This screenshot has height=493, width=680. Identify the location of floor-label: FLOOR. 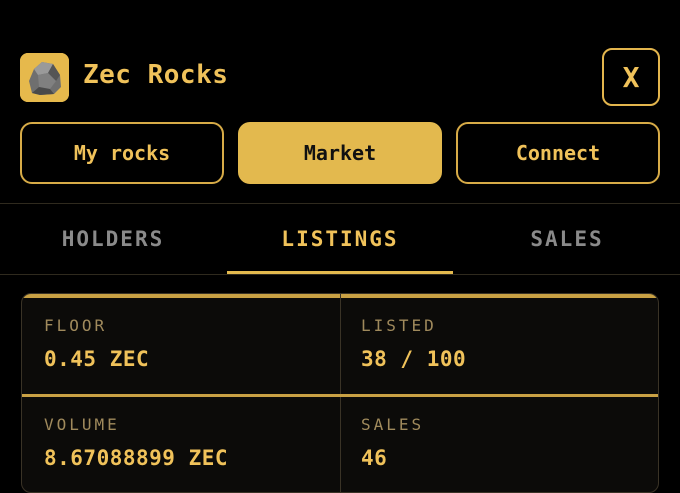
(76, 325).